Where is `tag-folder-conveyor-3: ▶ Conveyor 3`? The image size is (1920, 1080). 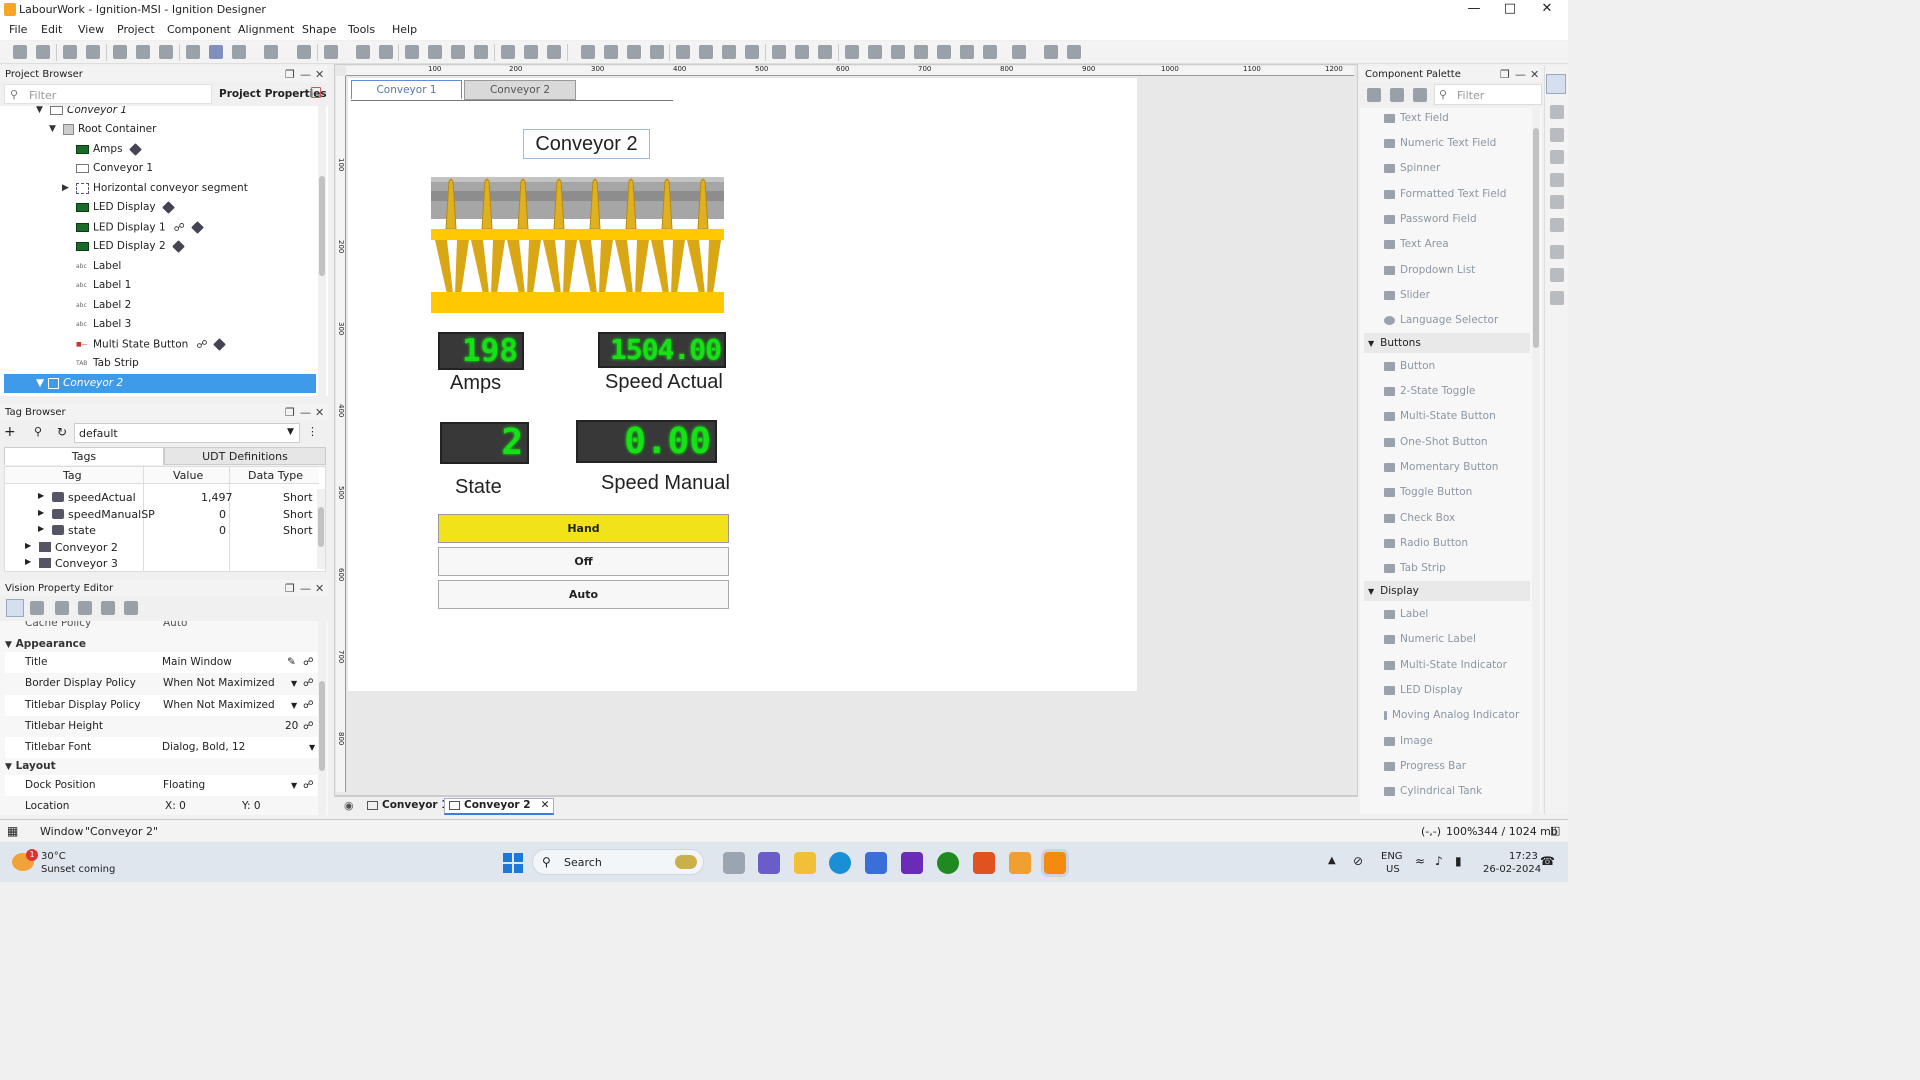
tag-folder-conveyor-3: ▶ Conveyor 3 is located at coordinates (162, 565).